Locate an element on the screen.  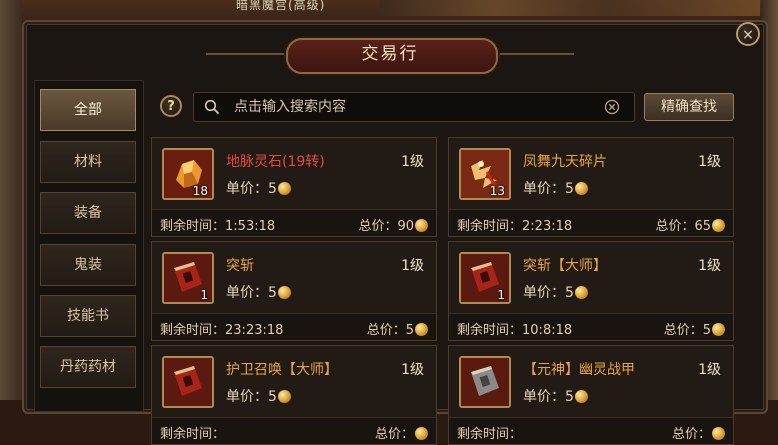
search-placeholder: 点击输入搜索内容 is located at coordinates (290, 107).